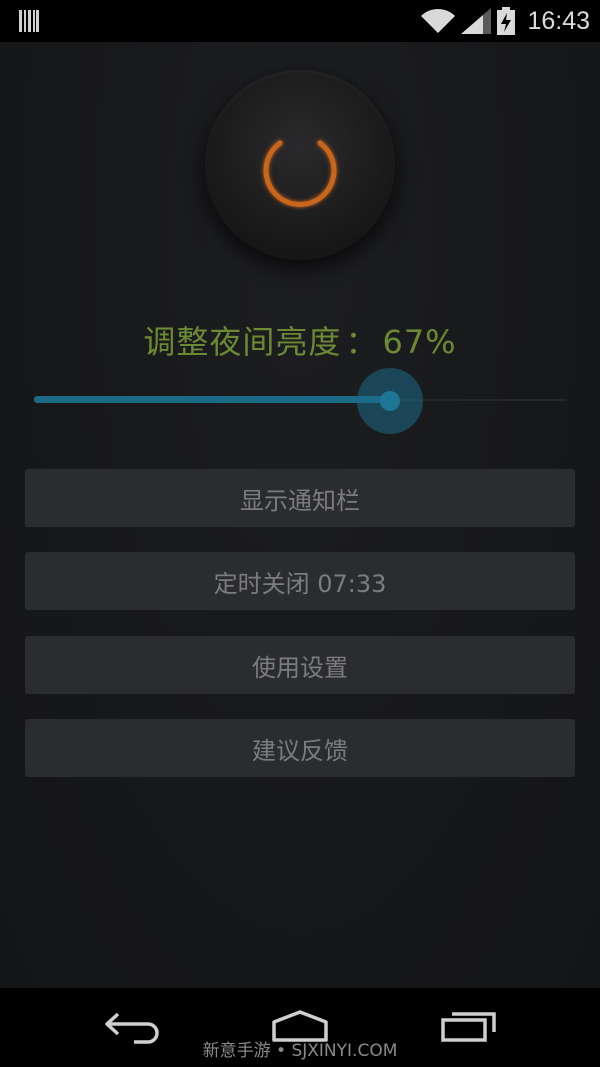 This screenshot has width=600, height=1067. Describe the element at coordinates (300, 748) in the screenshot. I see `feedback-button: 建议反馈` at that location.